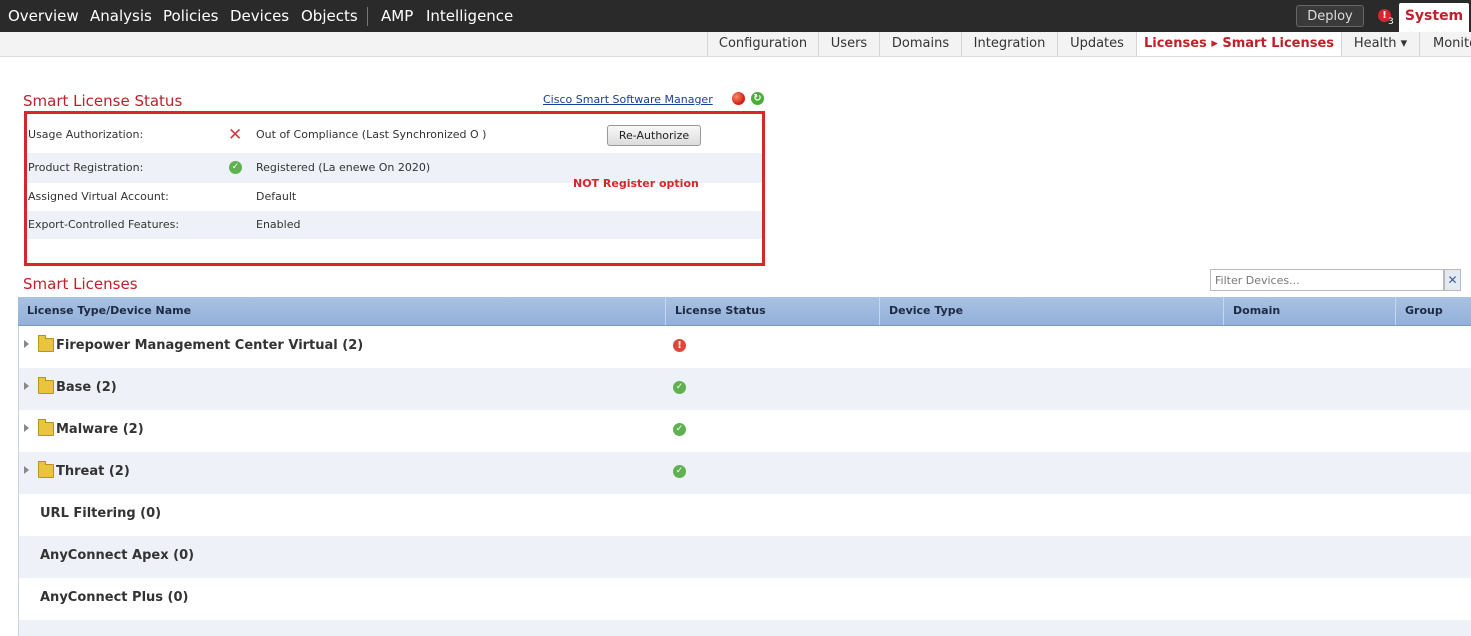 The width and height of the screenshot is (1471, 636). I want to click on filter-devices-input, so click(1327, 280).